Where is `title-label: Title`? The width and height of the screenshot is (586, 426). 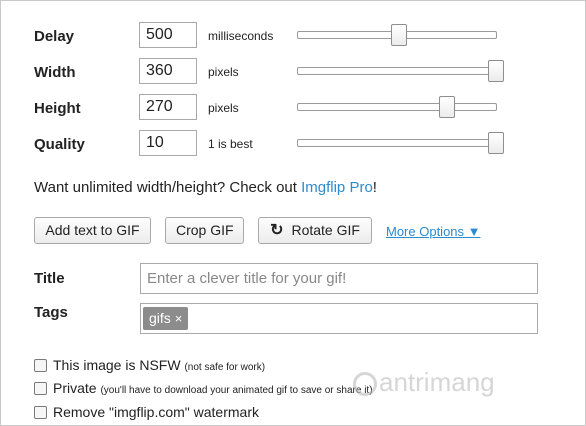
title-label: Title is located at coordinates (49, 278).